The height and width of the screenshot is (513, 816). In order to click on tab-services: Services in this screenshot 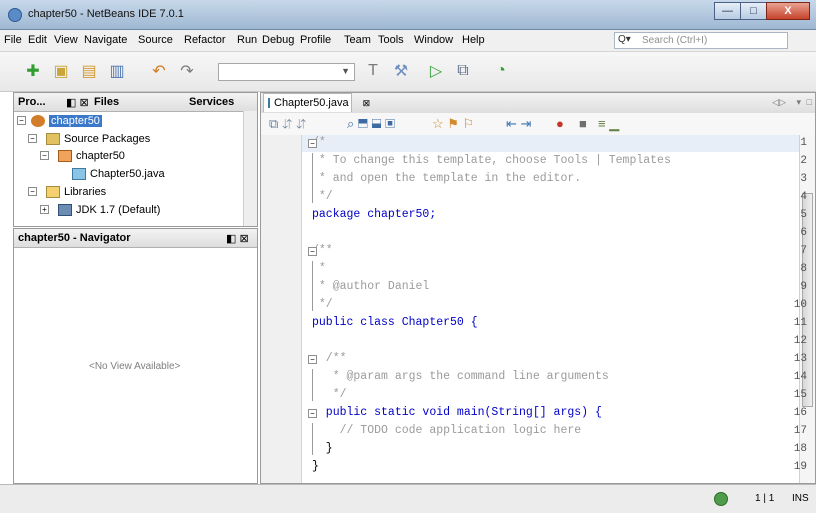, I will do `click(211, 102)`.